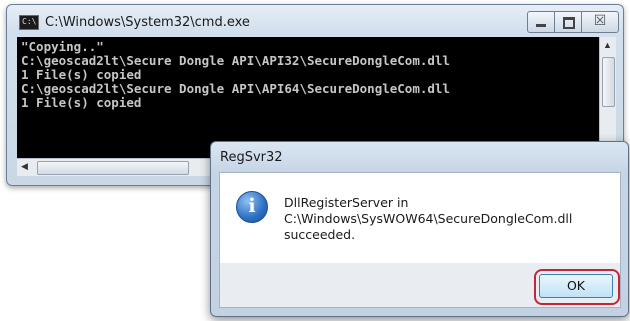 The height and width of the screenshot is (321, 630). I want to click on vertical-scroll-thumb, so click(608, 82).